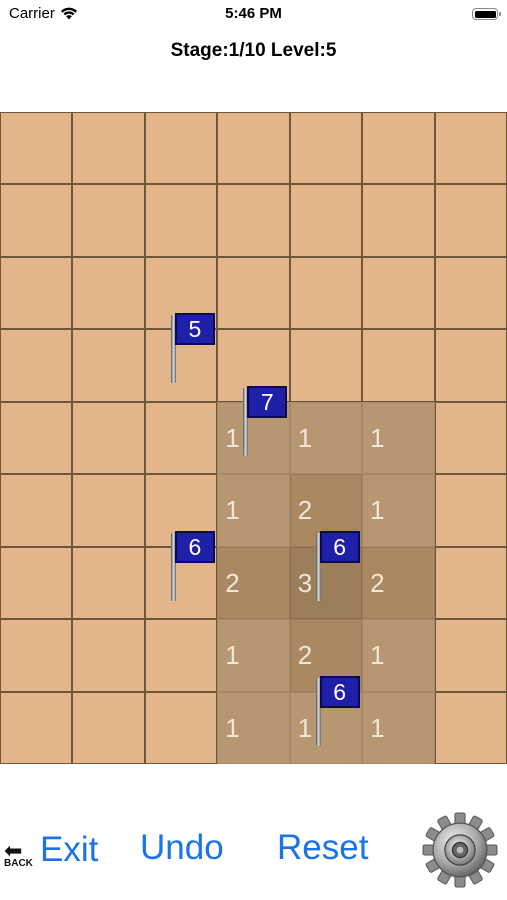 This screenshot has height=900, width=507. Describe the element at coordinates (322, 848) in the screenshot. I see `reset-button: Reset` at that location.